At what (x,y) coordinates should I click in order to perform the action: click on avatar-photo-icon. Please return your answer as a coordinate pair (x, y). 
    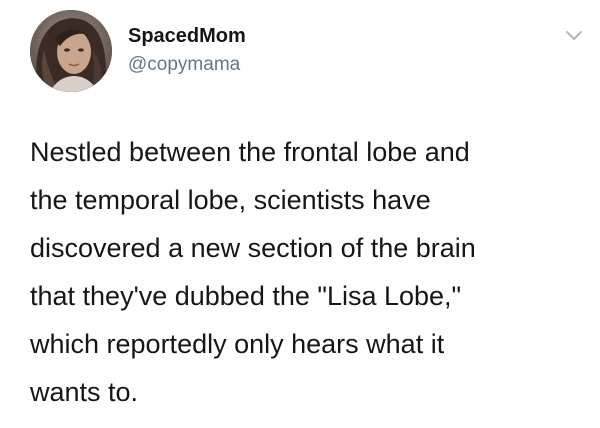
    Looking at the image, I should click on (71, 51).